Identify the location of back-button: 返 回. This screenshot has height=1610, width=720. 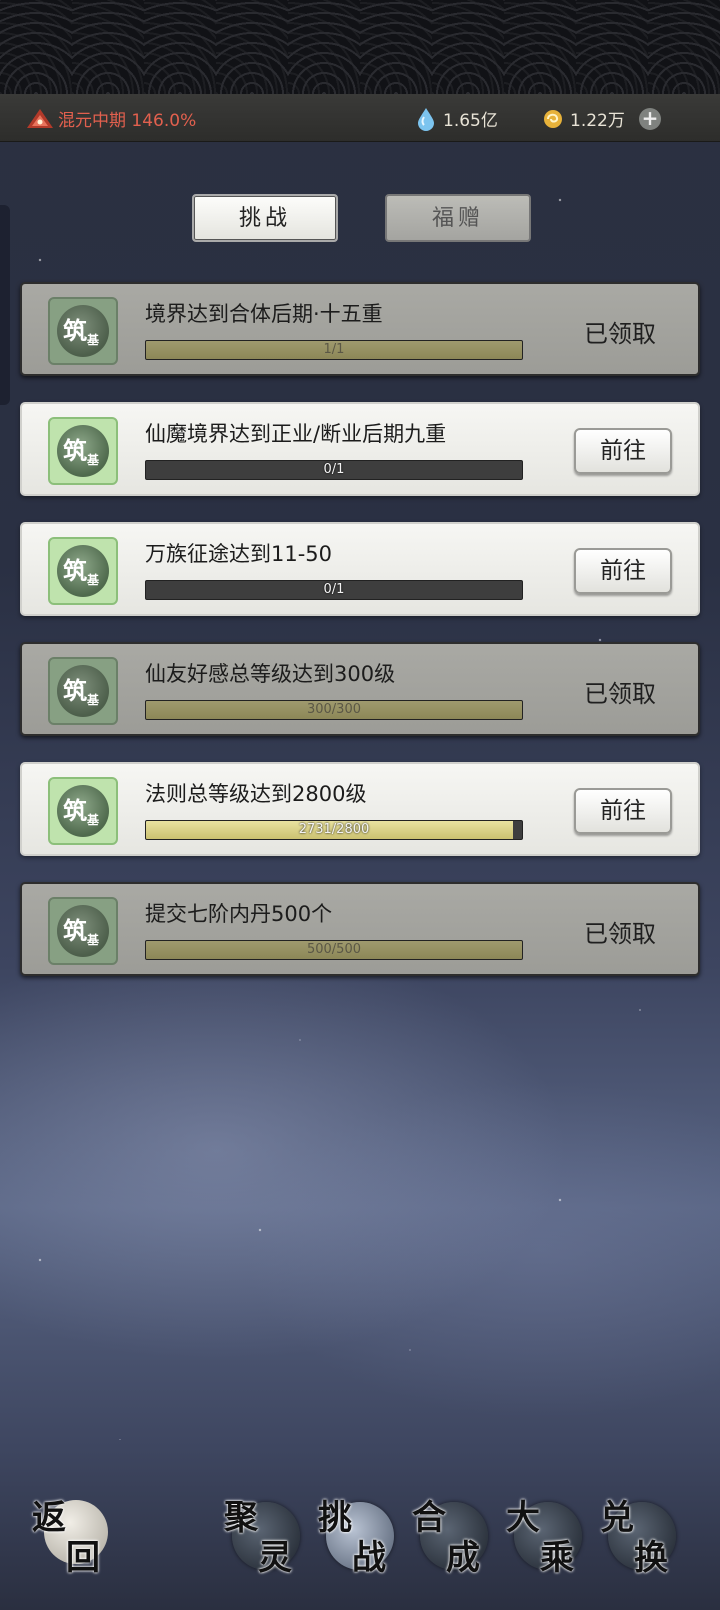
(72, 1535).